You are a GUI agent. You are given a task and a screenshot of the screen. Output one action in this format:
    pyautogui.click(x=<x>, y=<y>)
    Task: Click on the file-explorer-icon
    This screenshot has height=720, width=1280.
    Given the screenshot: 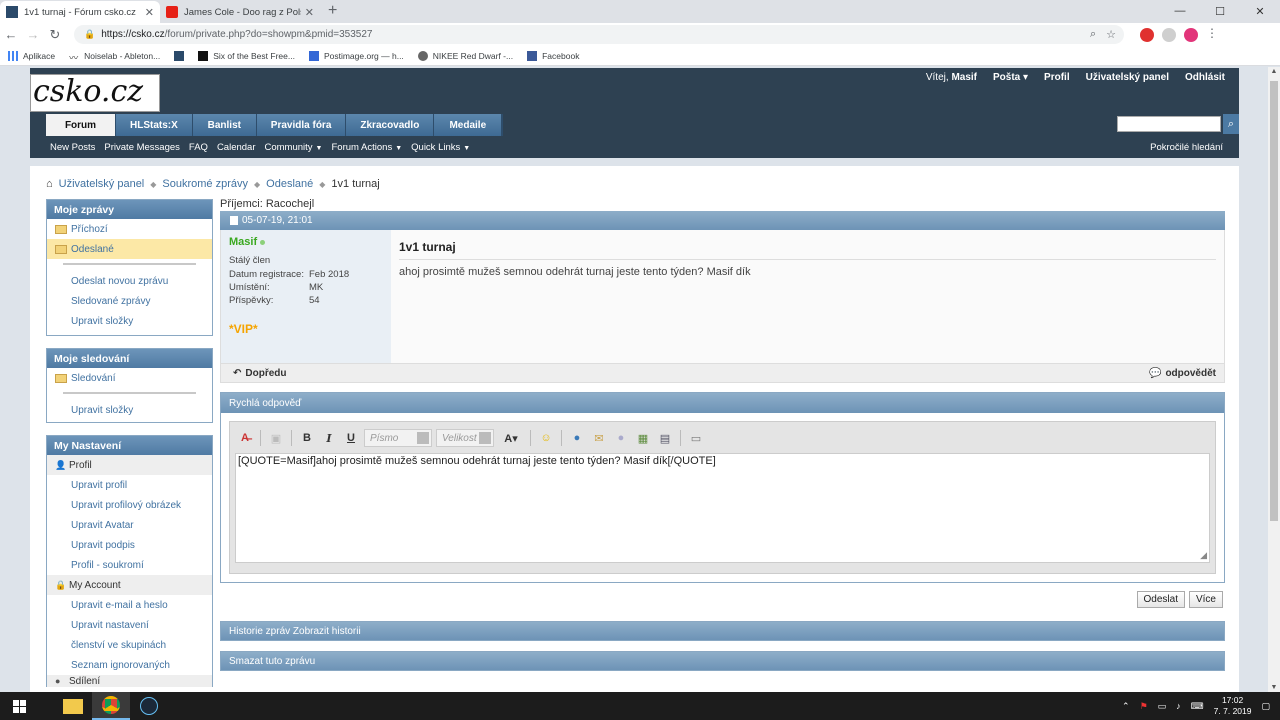 What is the action you would take?
    pyautogui.click(x=73, y=706)
    